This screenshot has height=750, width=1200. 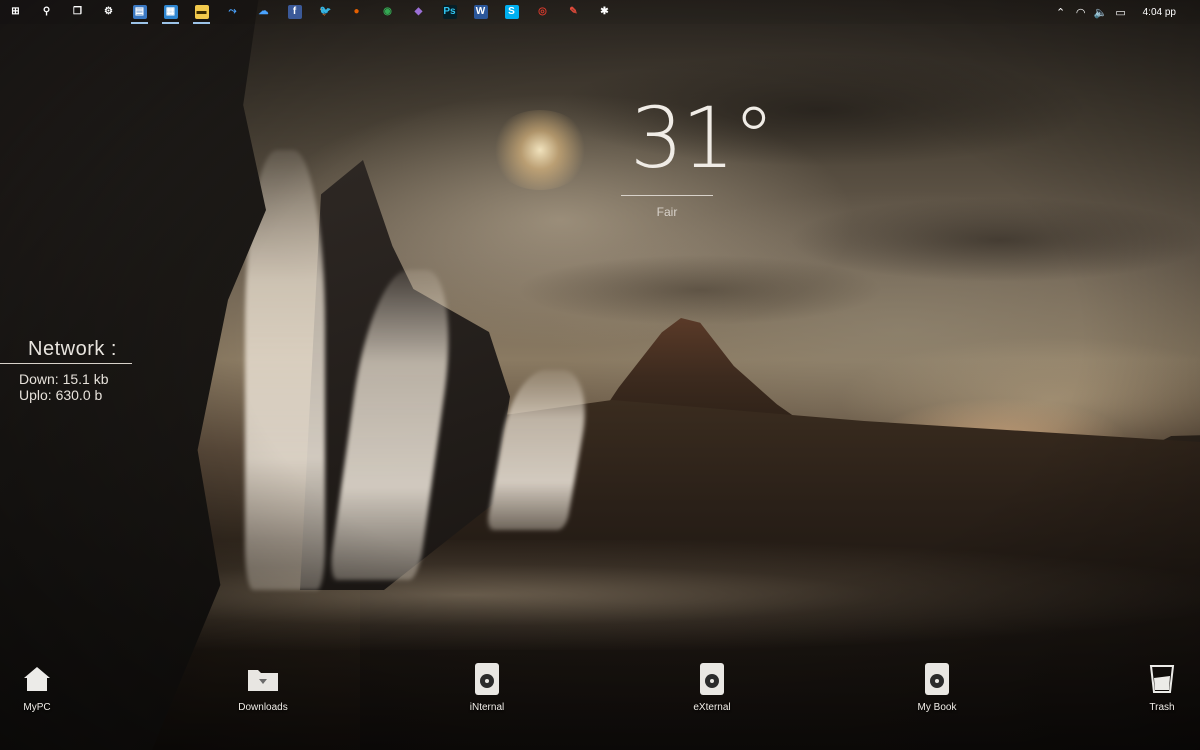 I want to click on twitter-icon: 🐦, so click(x=325, y=11).